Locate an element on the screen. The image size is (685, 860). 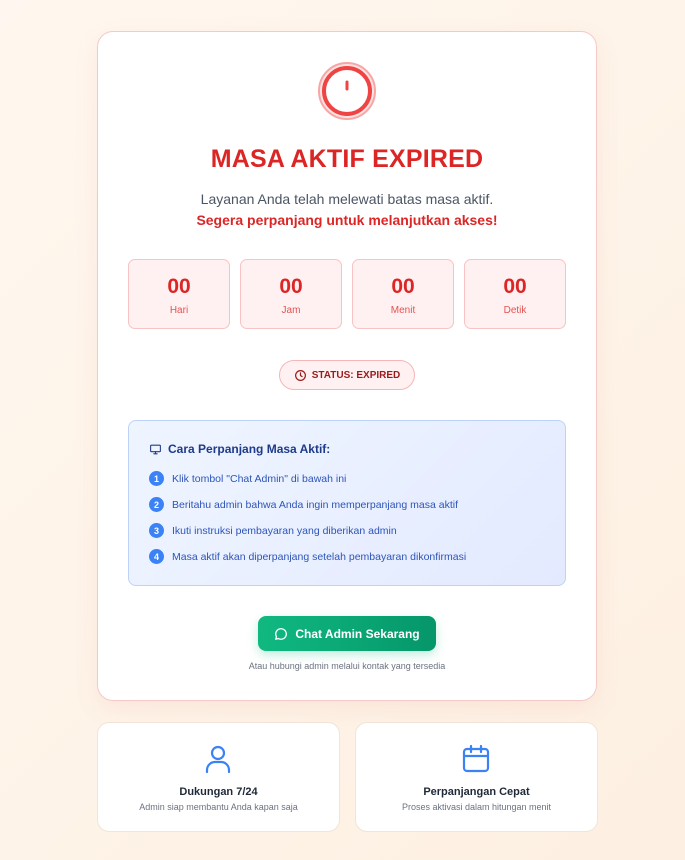
calendar-icon is located at coordinates (476, 758).